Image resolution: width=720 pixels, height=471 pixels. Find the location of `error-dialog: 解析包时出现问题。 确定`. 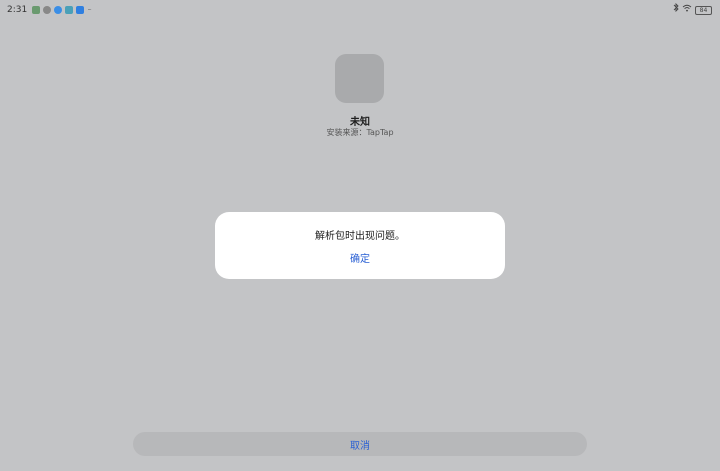

error-dialog: 解析包时出现问题。 确定 is located at coordinates (360, 245).